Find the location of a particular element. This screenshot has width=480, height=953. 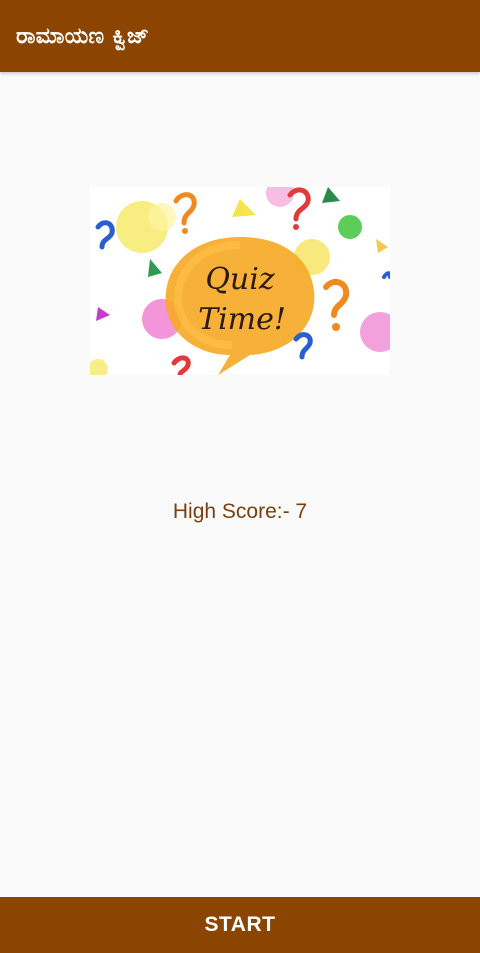

banner-text-line1: Quiz is located at coordinates (240, 279).